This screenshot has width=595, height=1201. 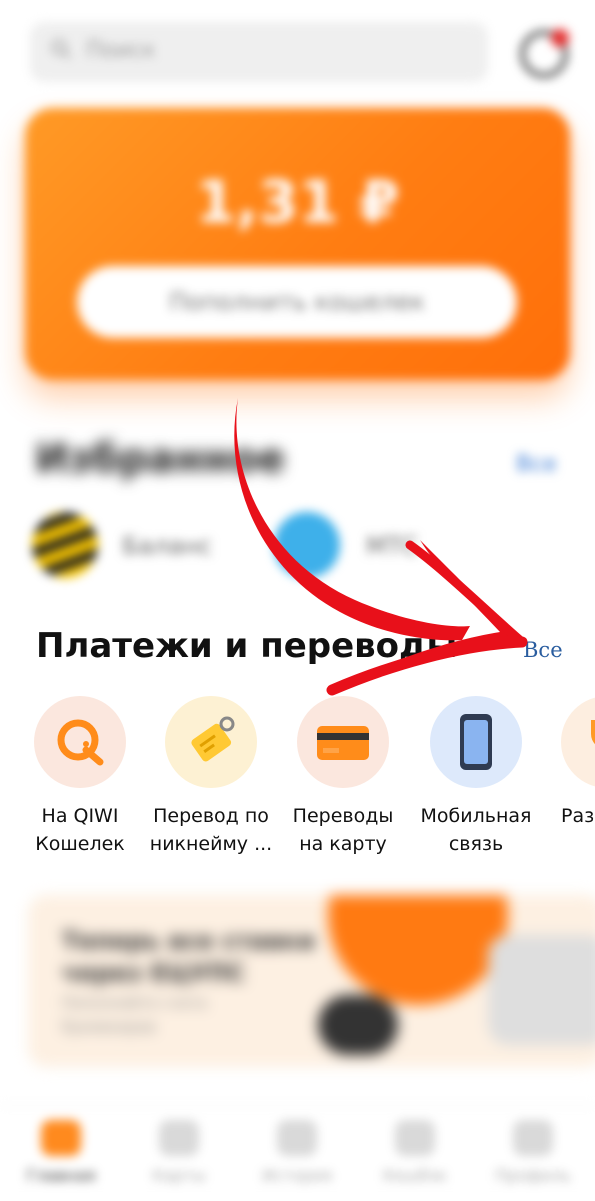 What do you see at coordinates (297, 302) in the screenshot?
I see `topup-wallet-button: Пополнить кошелек` at bounding box center [297, 302].